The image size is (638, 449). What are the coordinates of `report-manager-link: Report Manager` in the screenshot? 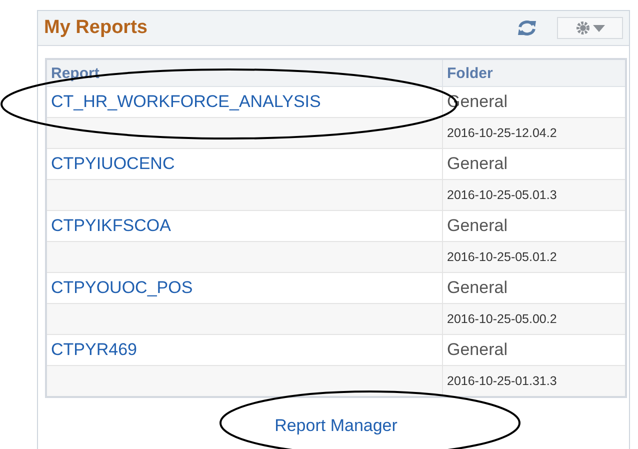 It's located at (336, 426).